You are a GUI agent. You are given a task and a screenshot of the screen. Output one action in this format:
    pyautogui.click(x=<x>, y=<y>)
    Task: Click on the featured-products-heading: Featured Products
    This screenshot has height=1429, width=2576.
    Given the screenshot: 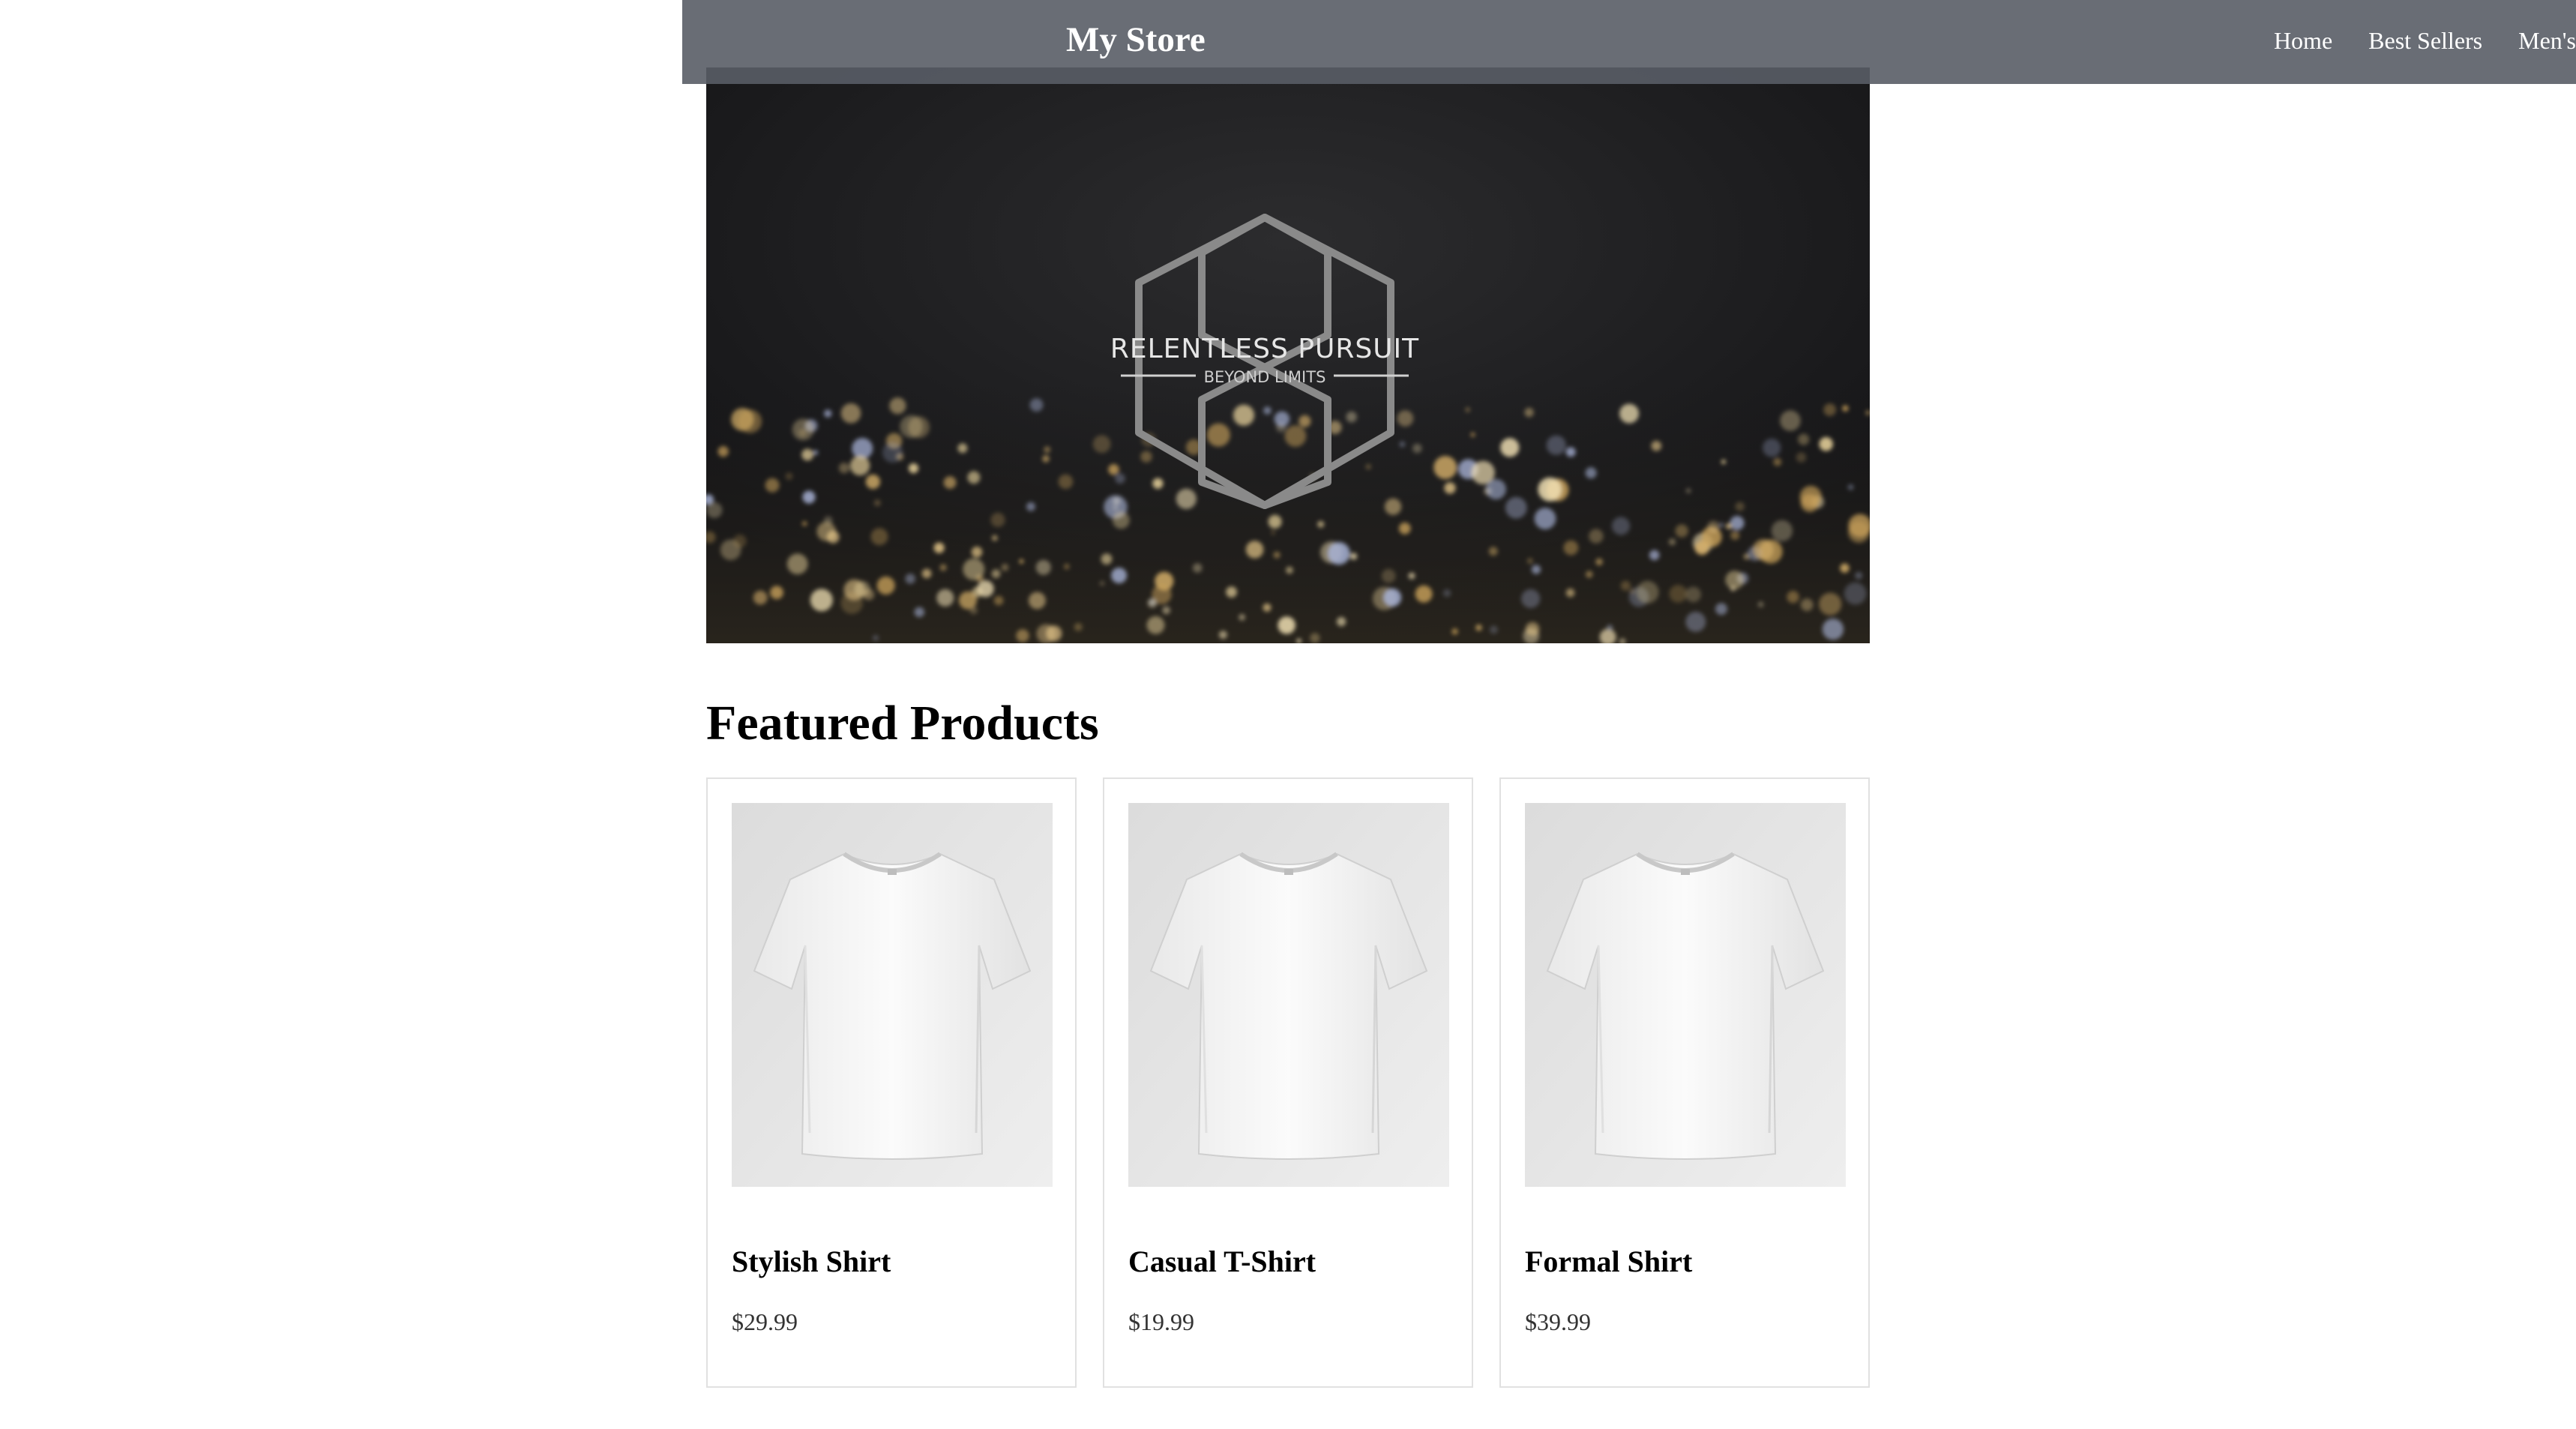 What is the action you would take?
    pyautogui.click(x=903, y=723)
    